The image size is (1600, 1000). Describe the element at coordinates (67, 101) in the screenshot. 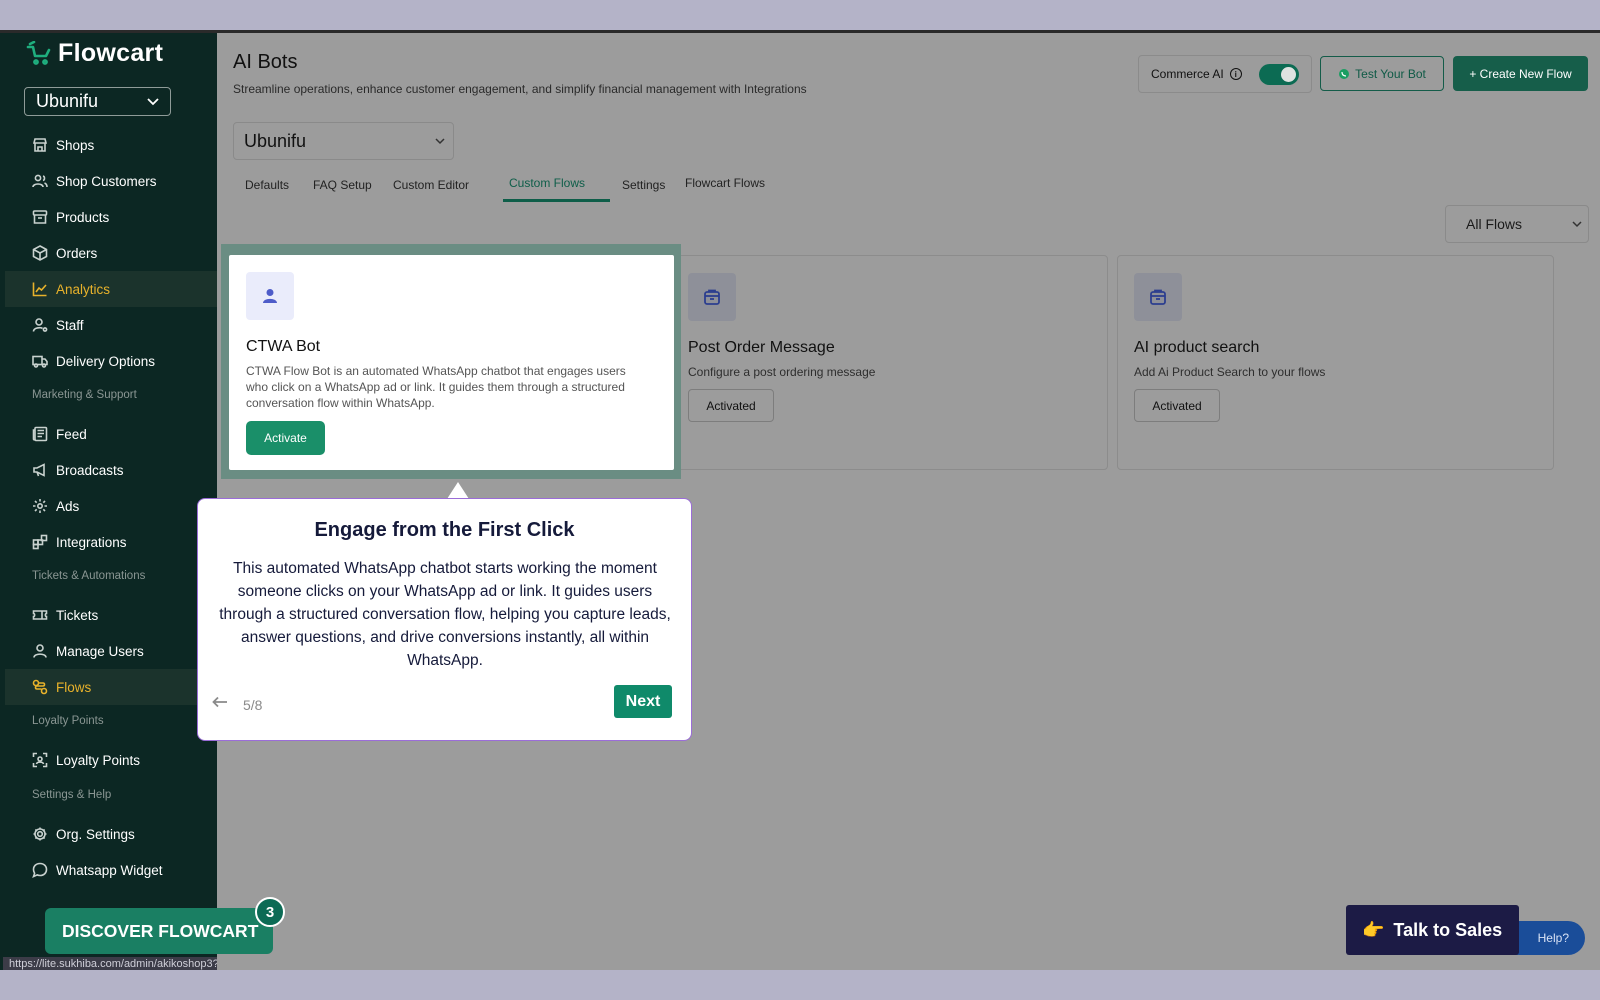

I see `shop-selector-value: Ubunifu` at that location.